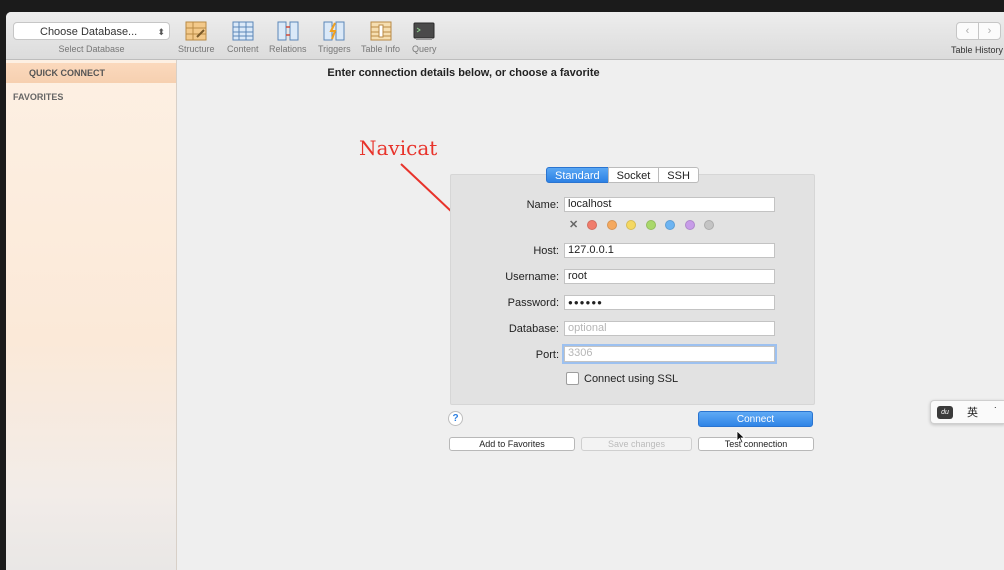  Describe the element at coordinates (512, 444) in the screenshot. I see `add-to-favorites-button: Add to Favorites` at that location.